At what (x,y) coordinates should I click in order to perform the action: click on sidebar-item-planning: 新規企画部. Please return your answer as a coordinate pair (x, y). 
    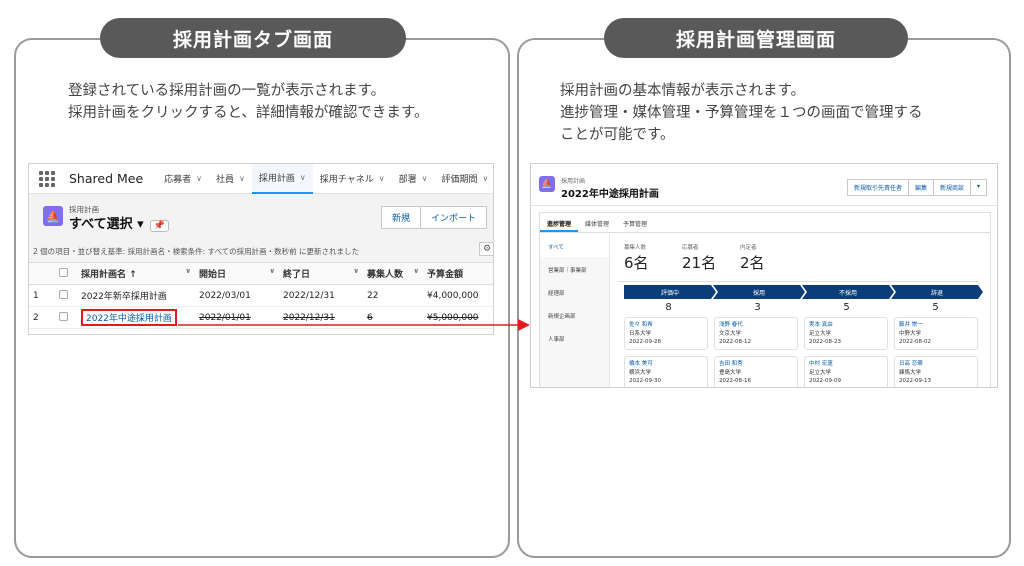
    Looking at the image, I should click on (574, 314).